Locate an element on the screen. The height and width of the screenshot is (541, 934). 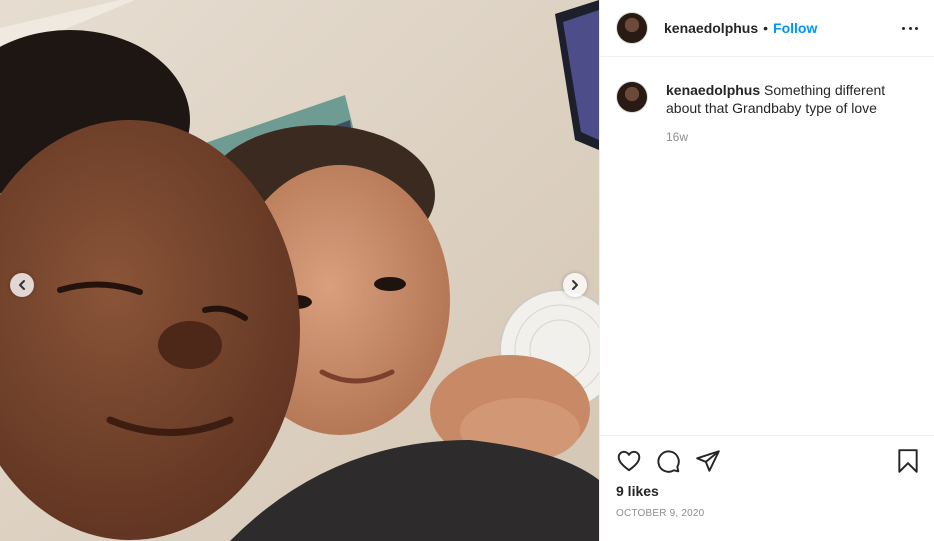
caption-username-link: kenaedolphus is located at coordinates (713, 90).